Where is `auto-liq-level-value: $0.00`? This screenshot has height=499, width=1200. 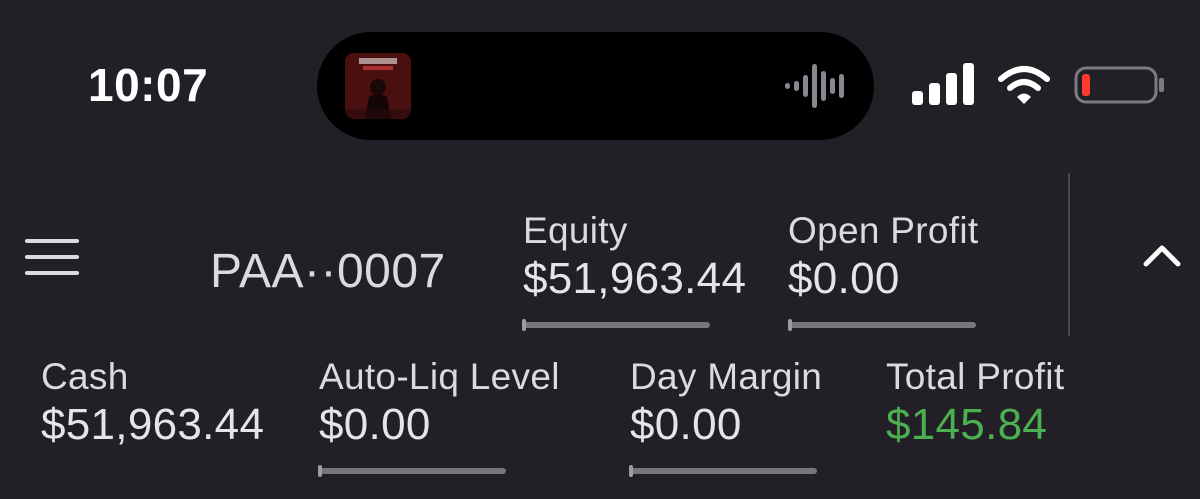 auto-liq-level-value: $0.00 is located at coordinates (375, 424).